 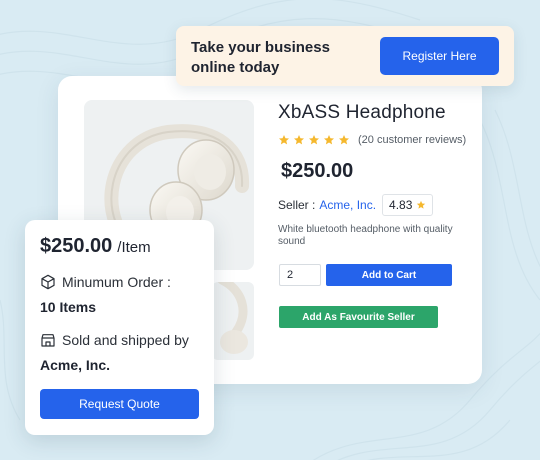 I want to click on banner-text: Take your business online today, so click(x=260, y=57).